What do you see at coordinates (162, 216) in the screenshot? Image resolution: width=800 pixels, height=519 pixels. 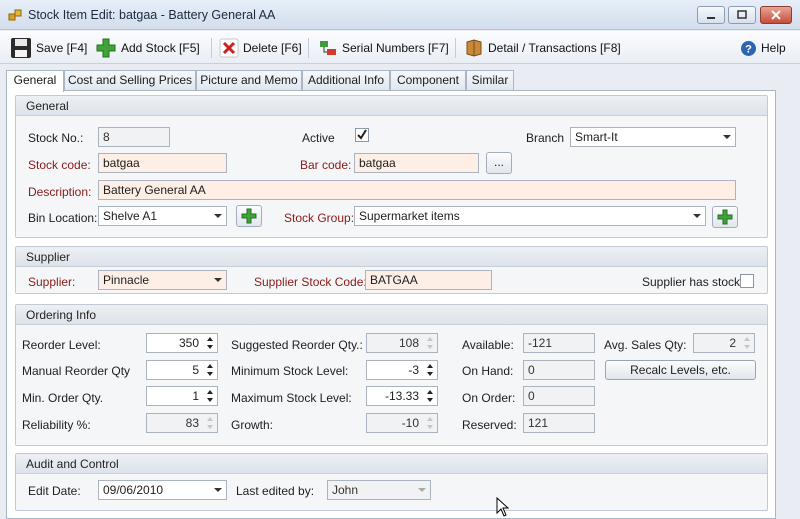 I see `bin-location-select: Shelve A1` at bounding box center [162, 216].